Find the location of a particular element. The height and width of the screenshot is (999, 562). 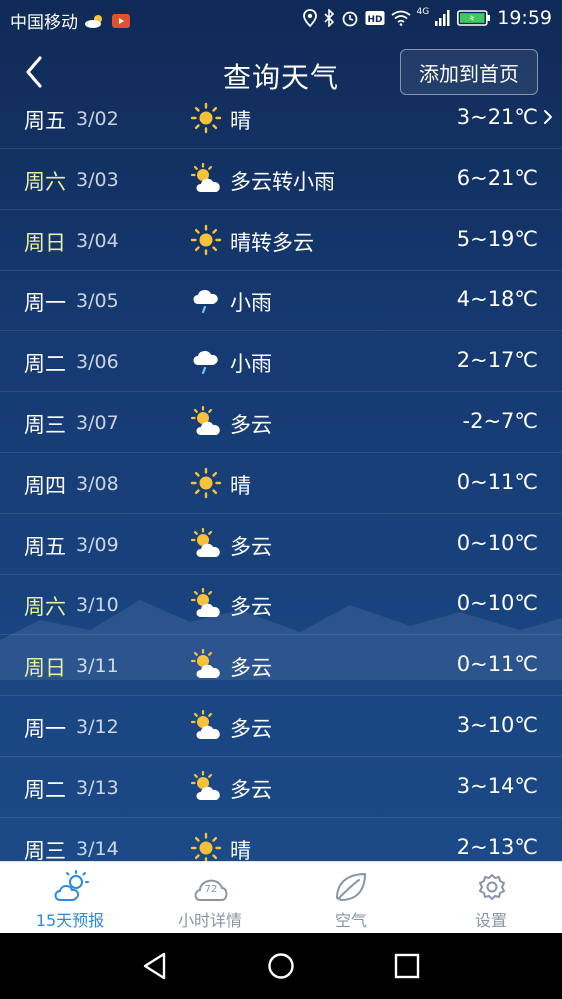

system-navigation-bar is located at coordinates (281, 966).